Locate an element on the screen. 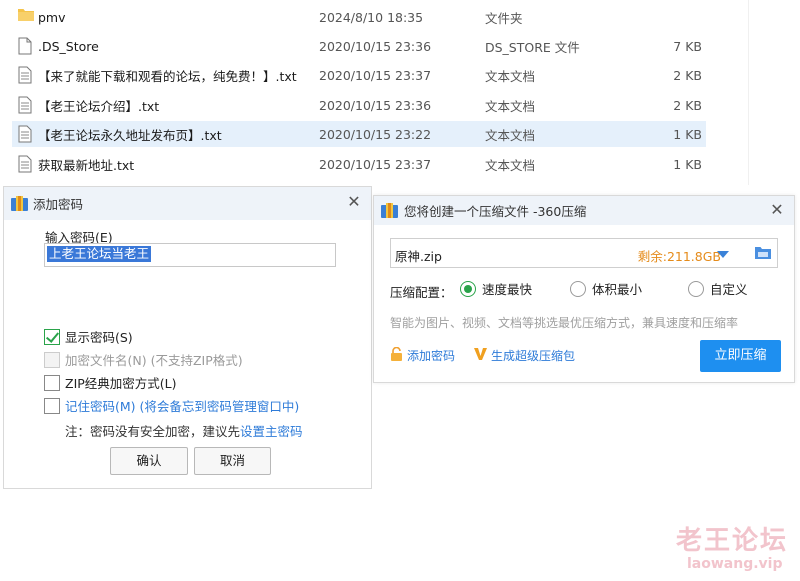 The width and height of the screenshot is (800, 581). add-password-link: 添加密码 is located at coordinates (423, 355).